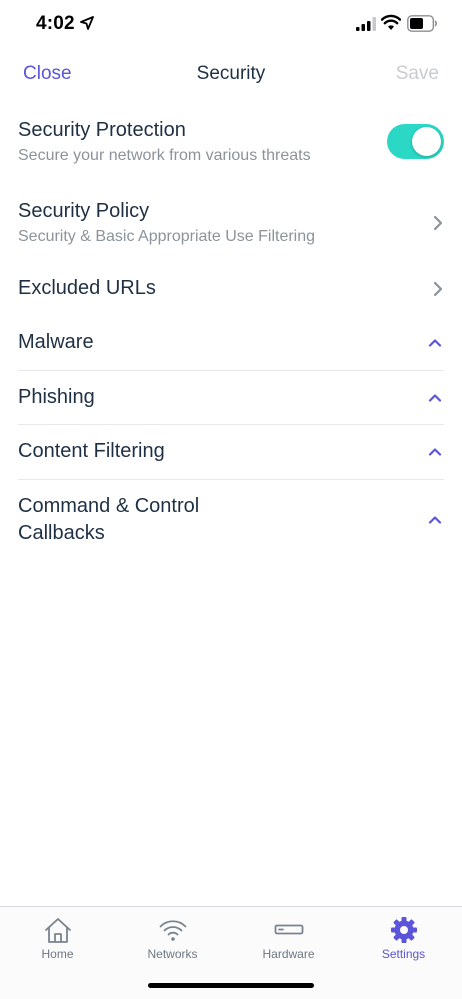  I want to click on nav-bar: Close Security Save, so click(231, 75).